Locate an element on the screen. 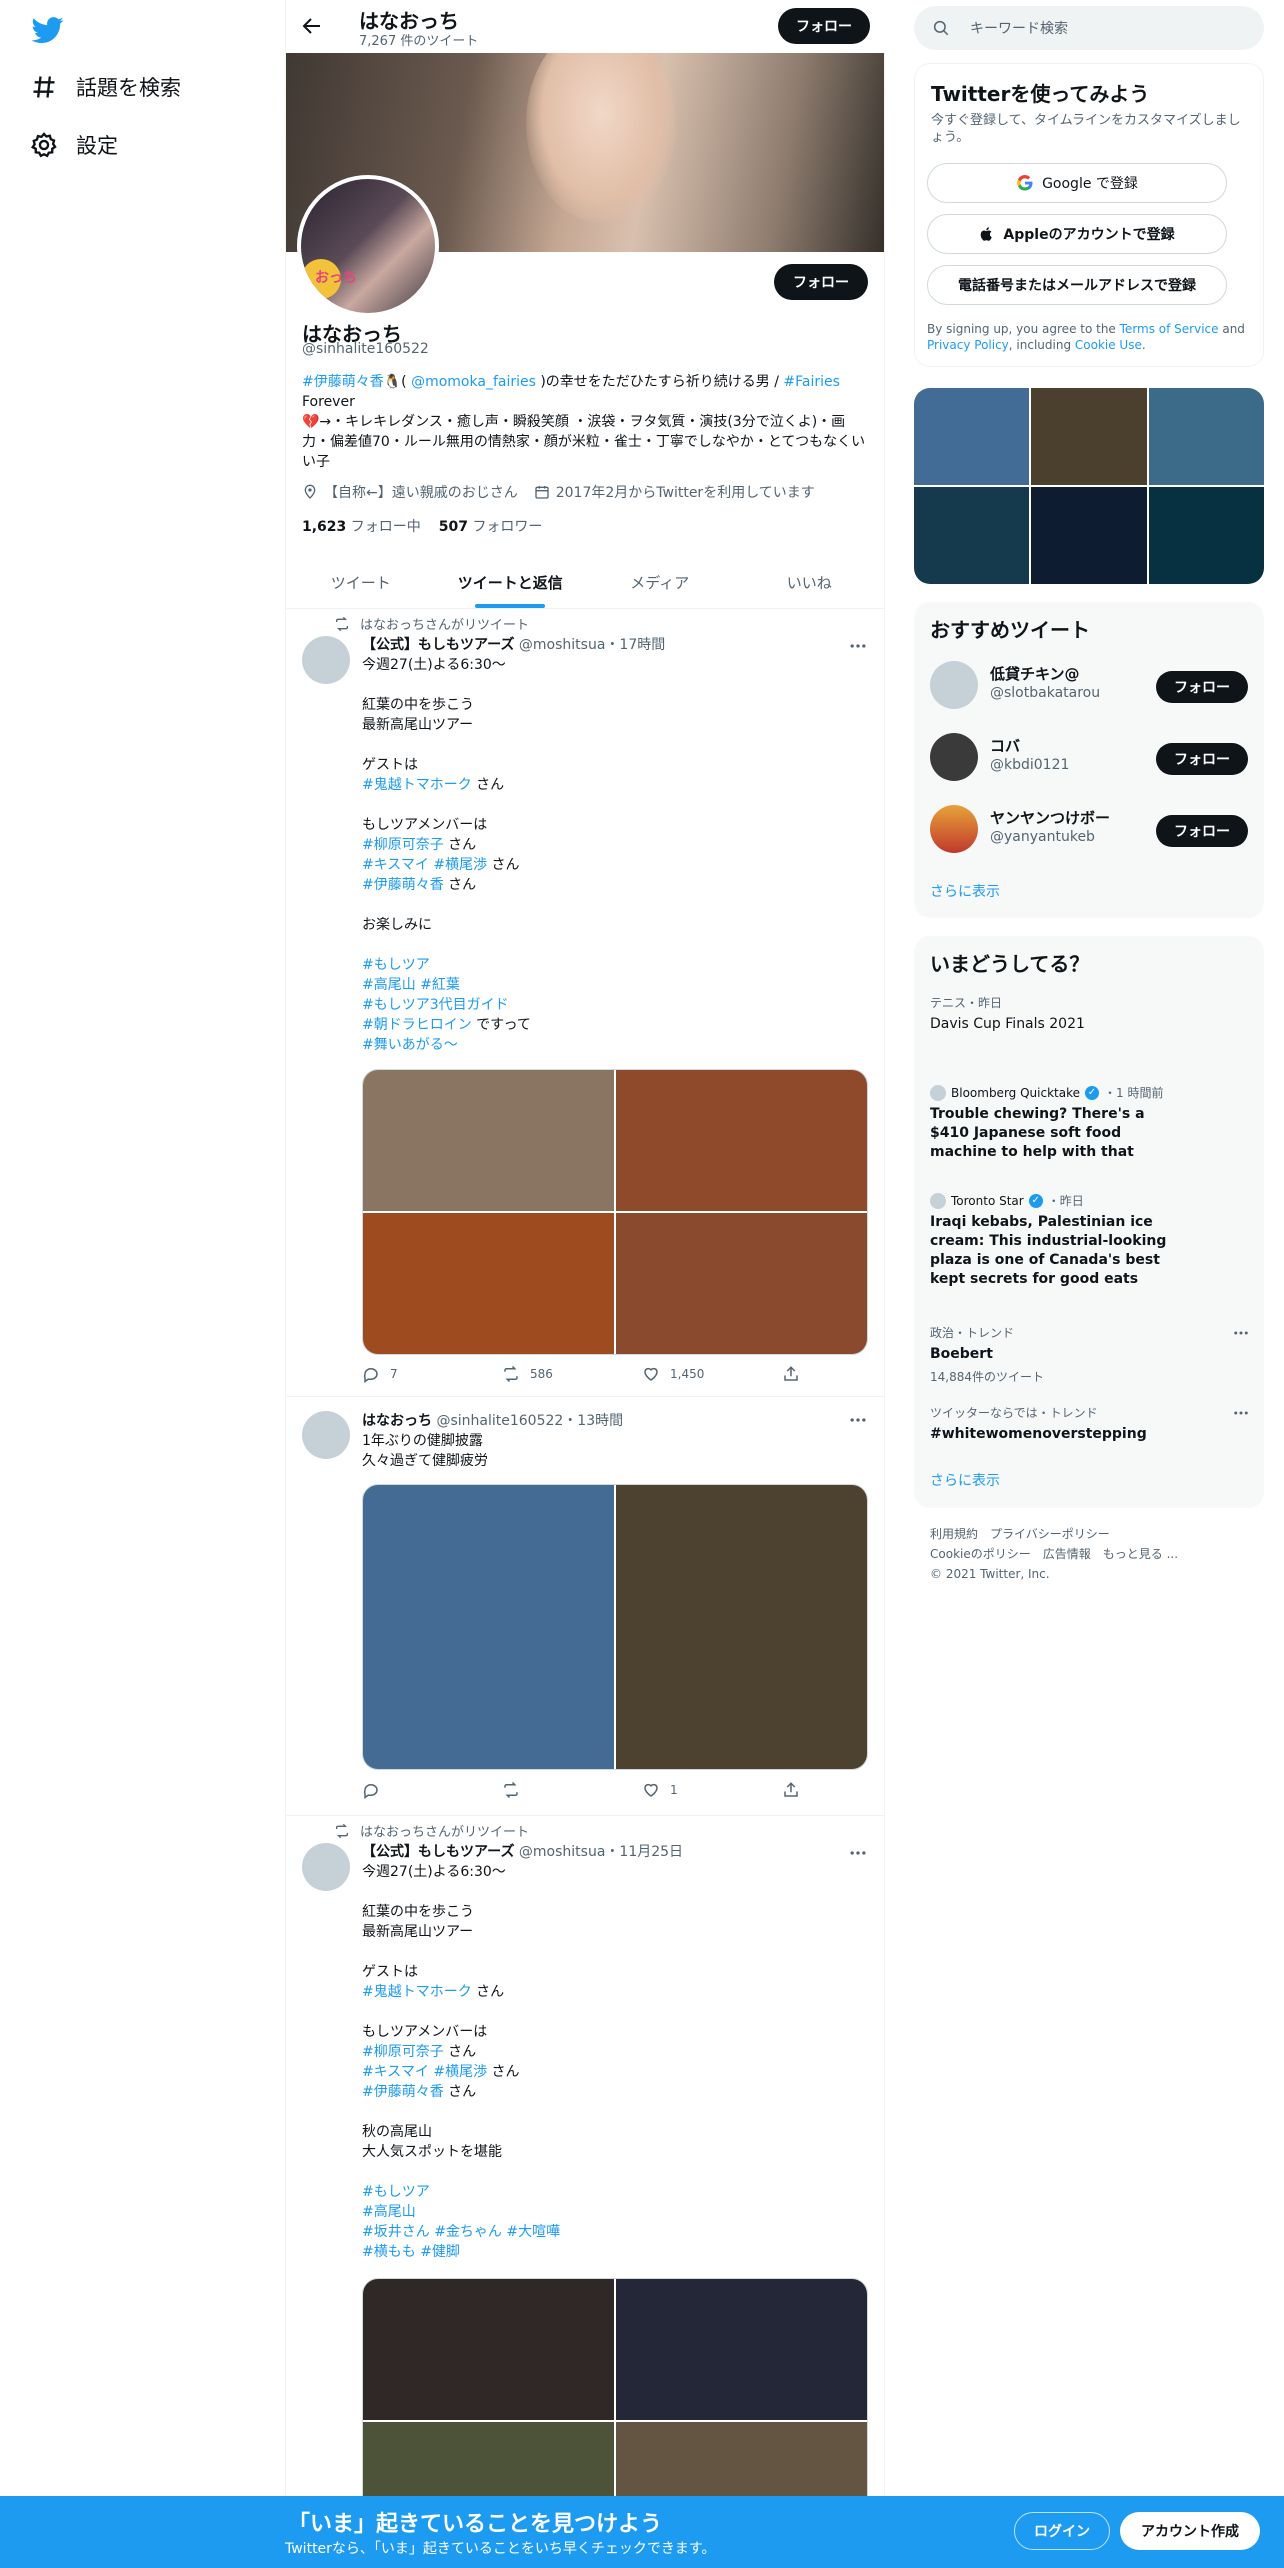  hashtag: #柳原可奈子 is located at coordinates (403, 2052).